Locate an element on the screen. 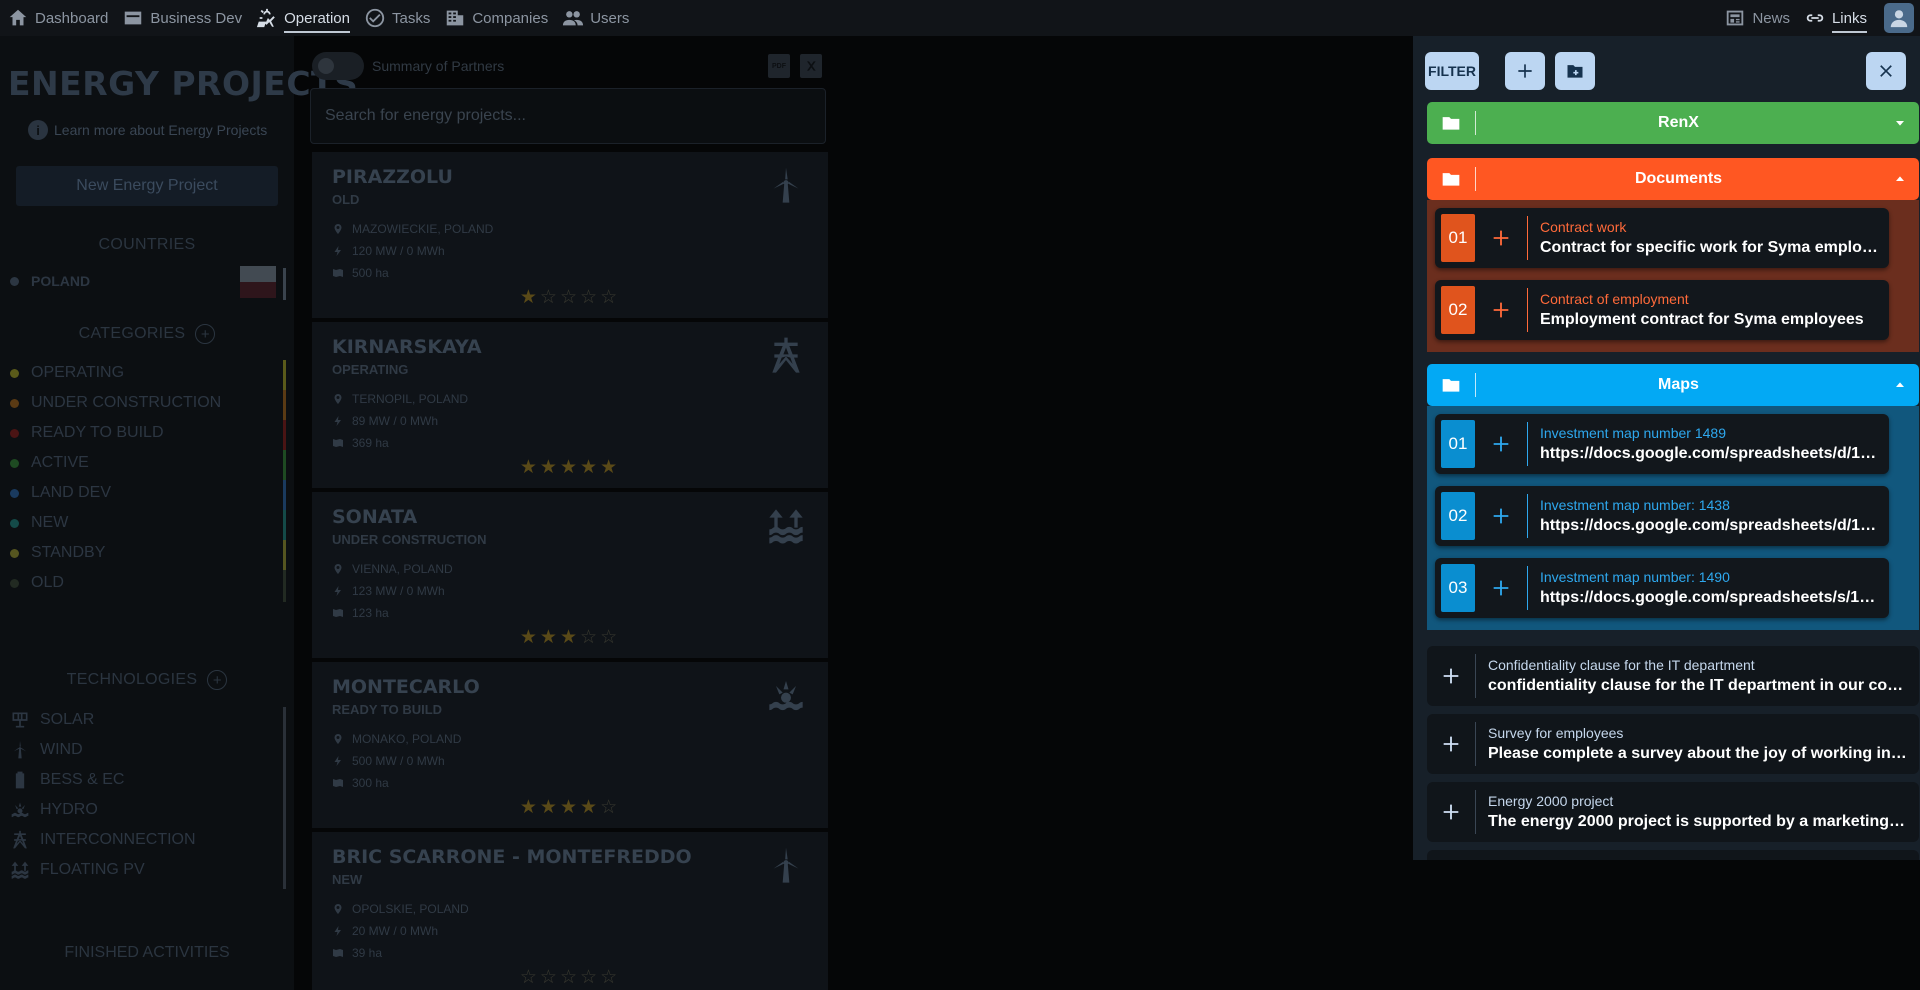 The width and height of the screenshot is (1920, 990). nav-label: Tasks is located at coordinates (411, 18).